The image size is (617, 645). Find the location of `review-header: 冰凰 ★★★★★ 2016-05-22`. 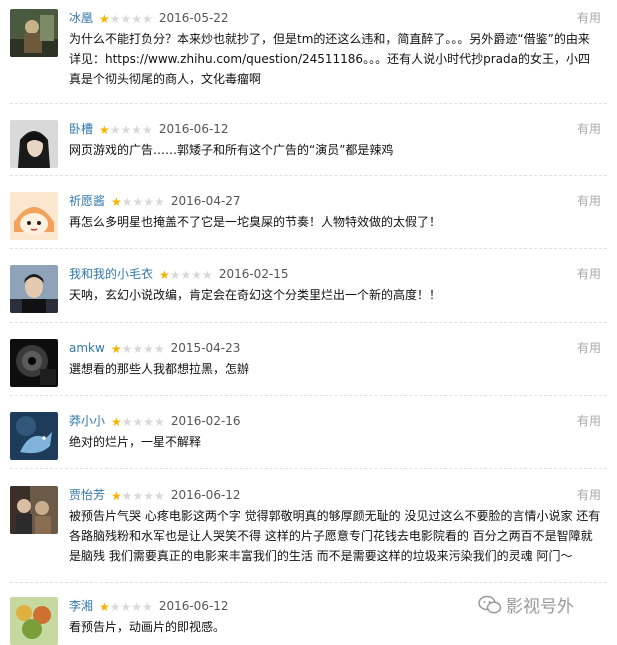

review-header: 冰凰 ★★★★★ 2016-05-22 is located at coordinates (149, 18).